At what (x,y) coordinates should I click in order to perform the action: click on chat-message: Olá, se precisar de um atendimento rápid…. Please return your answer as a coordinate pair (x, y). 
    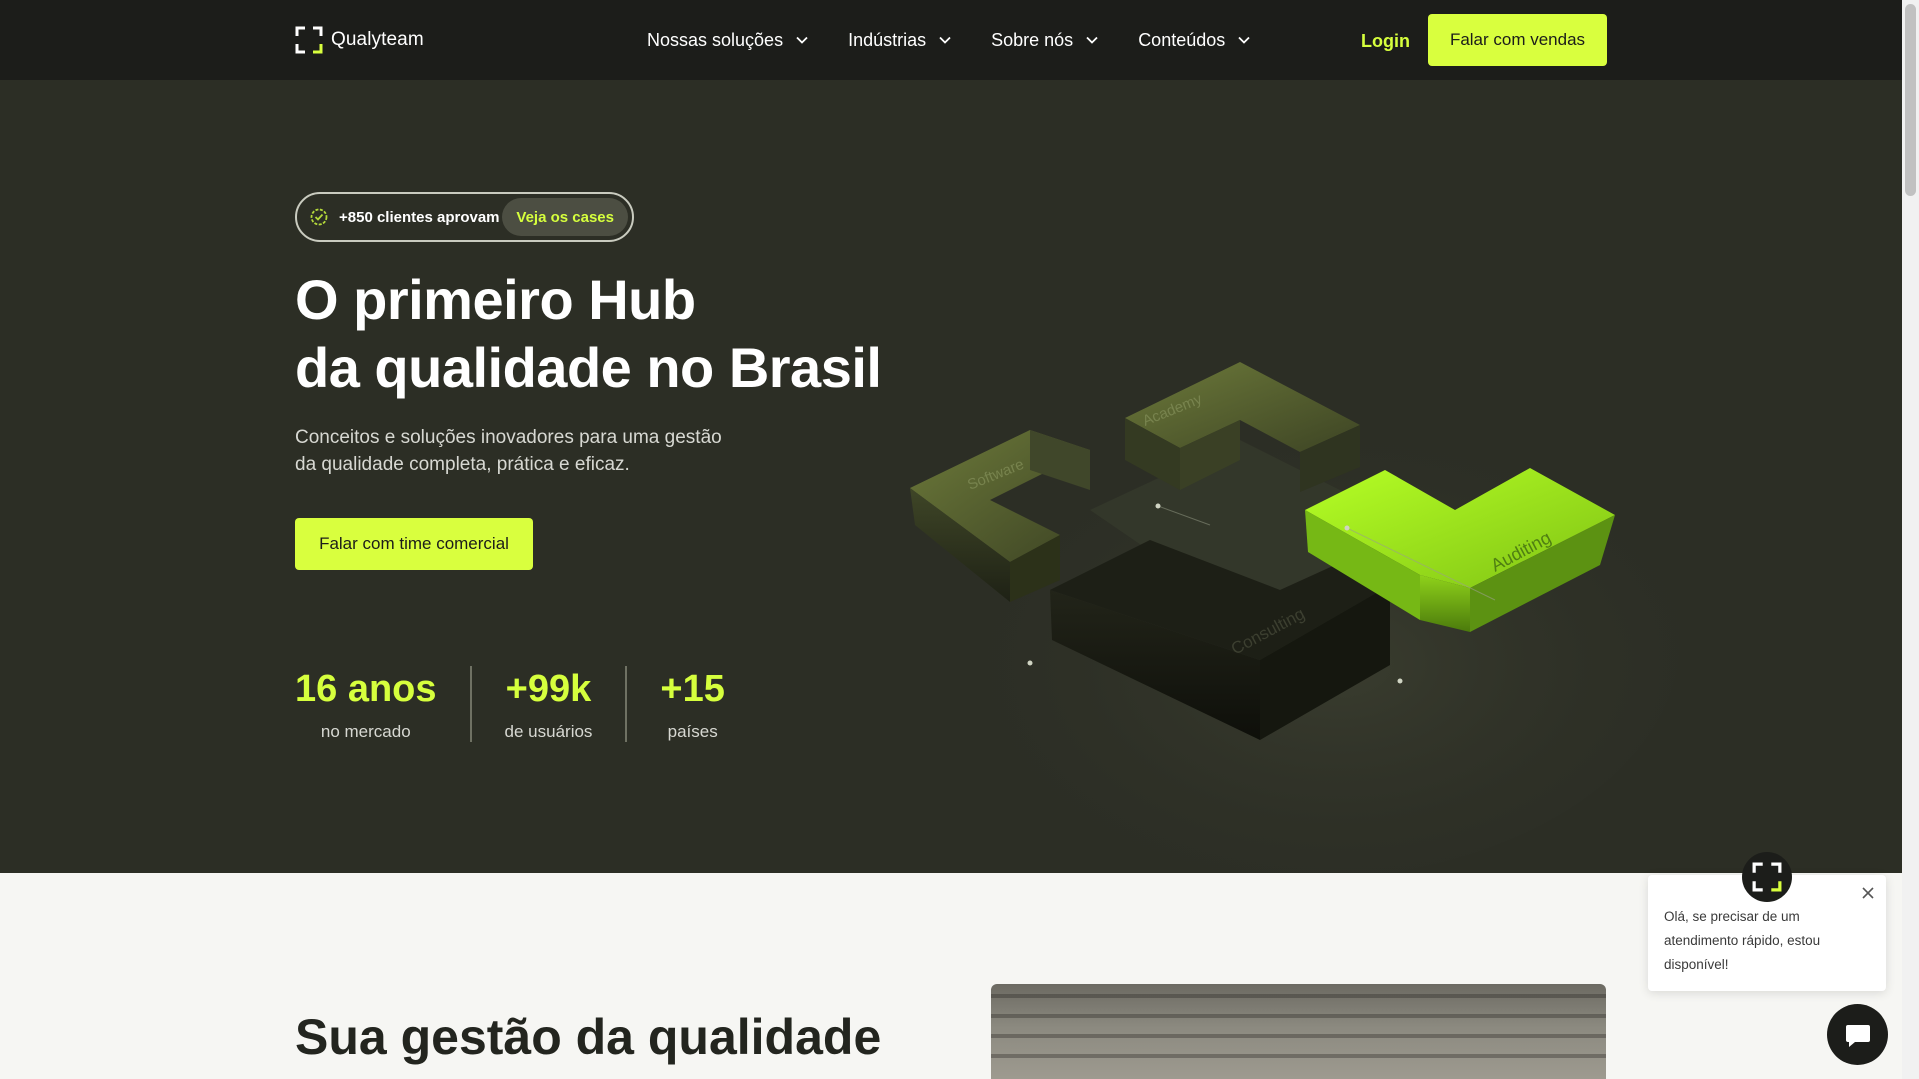
    Looking at the image, I should click on (1742, 940).